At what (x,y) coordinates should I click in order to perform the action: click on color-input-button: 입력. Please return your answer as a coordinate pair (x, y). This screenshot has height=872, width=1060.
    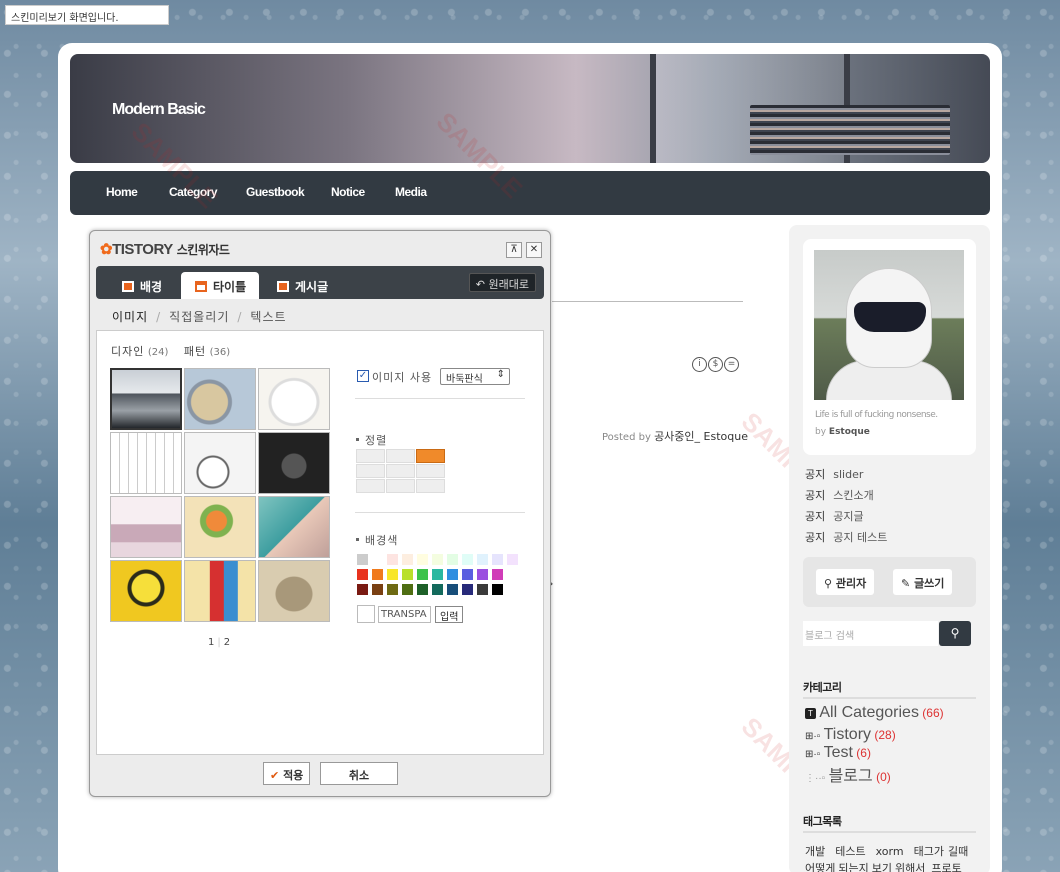
    Looking at the image, I should click on (449, 614).